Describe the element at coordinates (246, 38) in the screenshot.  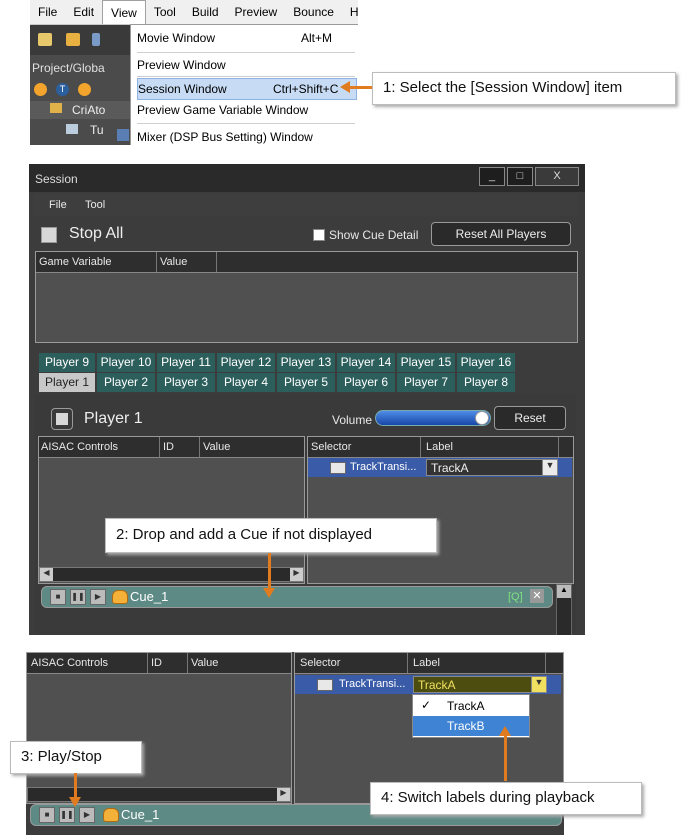
I see `menu-item-movie-window: Movie Window Alt+M` at that location.